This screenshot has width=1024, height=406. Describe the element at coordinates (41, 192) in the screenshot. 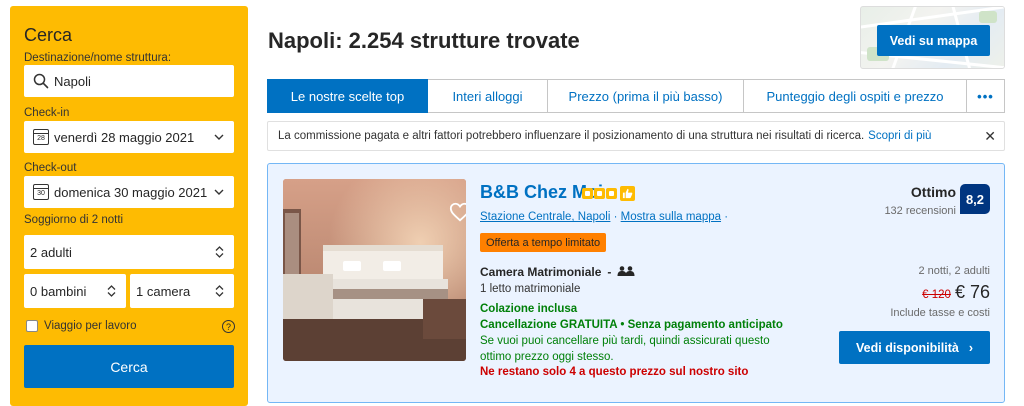

I see `calendar-icon: 30` at that location.